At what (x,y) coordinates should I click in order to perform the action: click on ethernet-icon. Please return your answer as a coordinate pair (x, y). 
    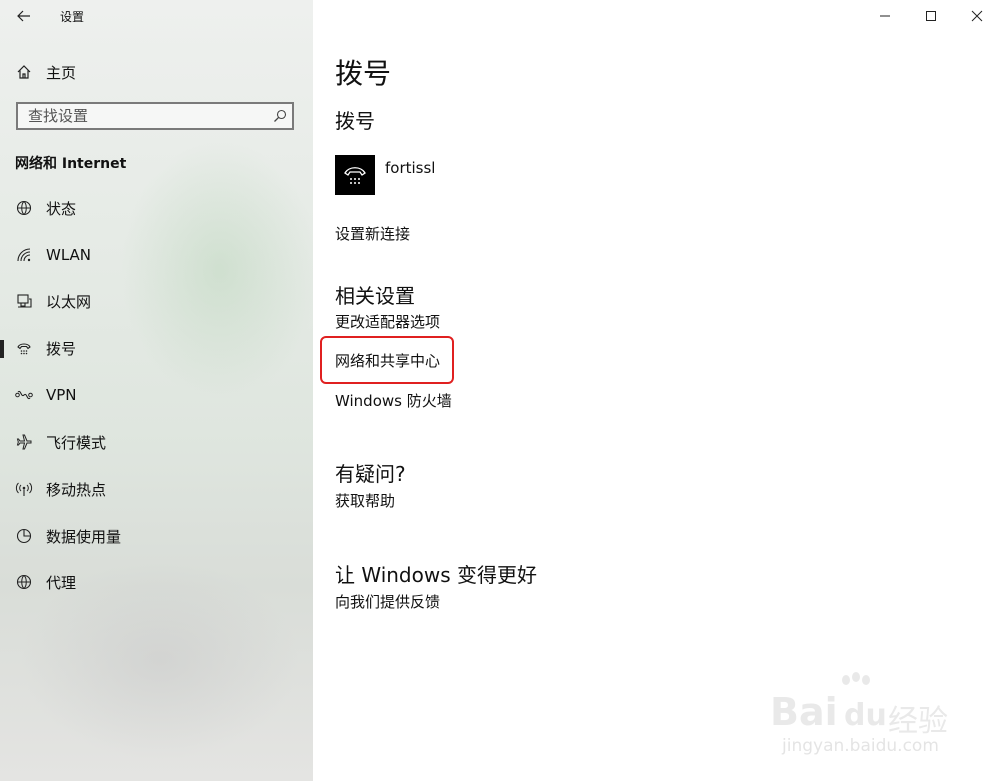
    Looking at the image, I should click on (24, 301).